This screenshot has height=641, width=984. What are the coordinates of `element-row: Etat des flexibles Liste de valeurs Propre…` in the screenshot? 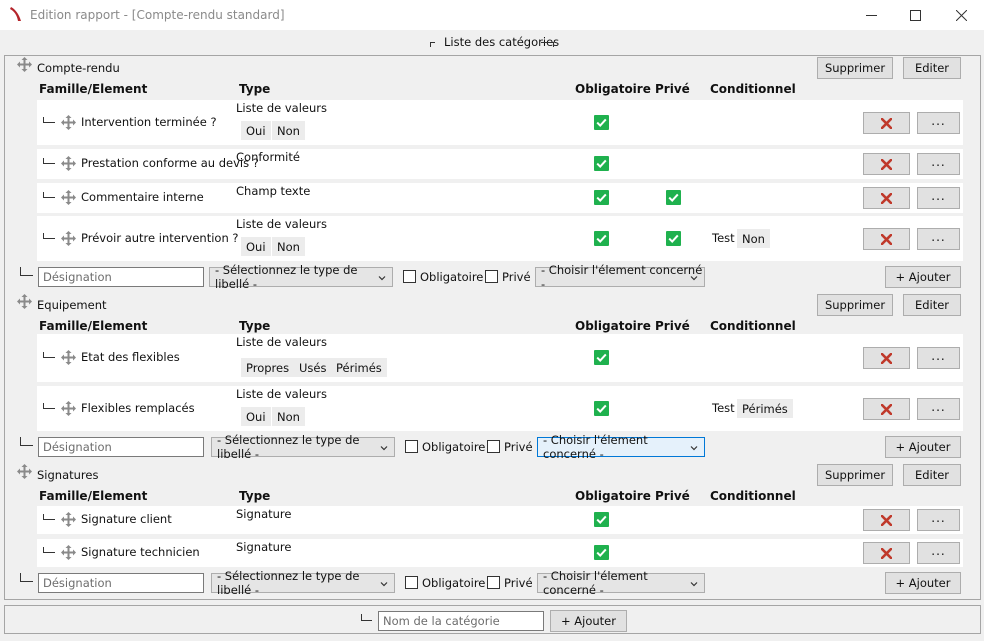 It's located at (500, 358).